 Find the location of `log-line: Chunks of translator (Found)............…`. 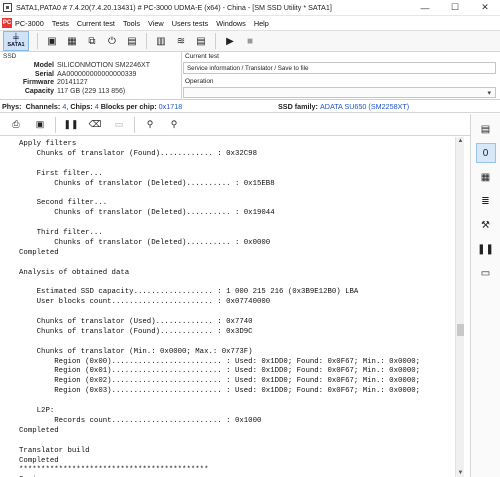

log-line: Chunks of translator (Found)............… is located at coordinates (138, 153).